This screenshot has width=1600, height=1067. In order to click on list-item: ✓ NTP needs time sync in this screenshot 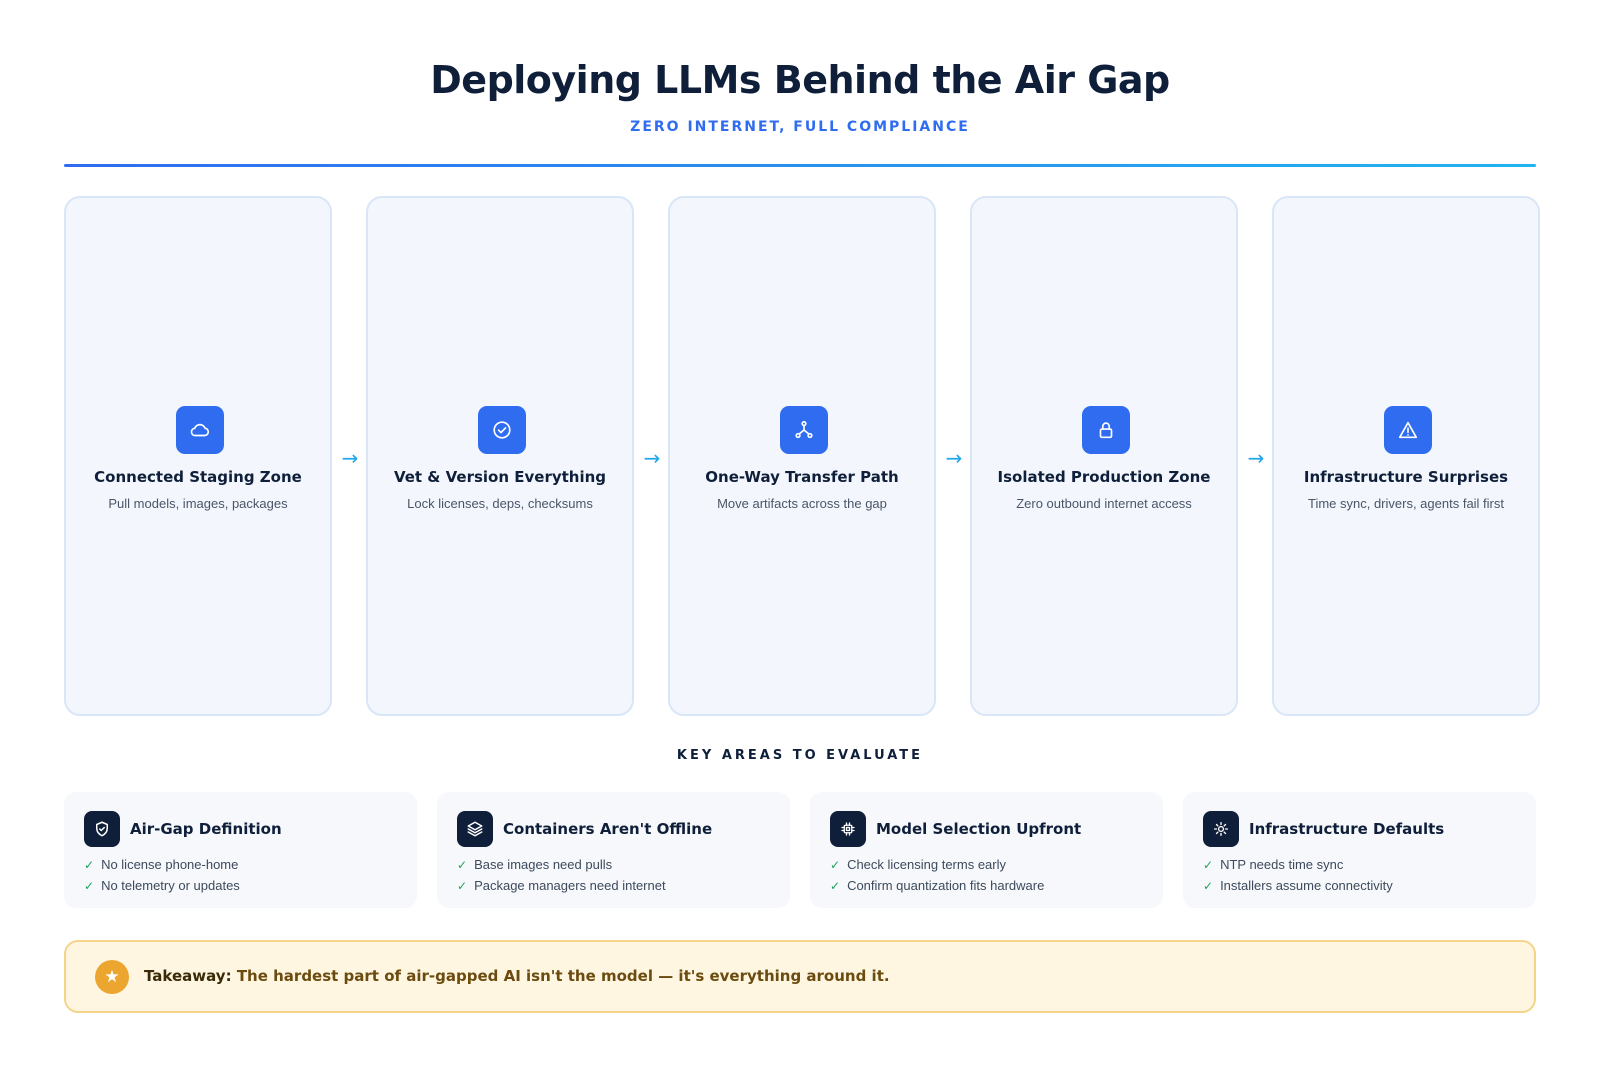, I will do `click(1273, 864)`.